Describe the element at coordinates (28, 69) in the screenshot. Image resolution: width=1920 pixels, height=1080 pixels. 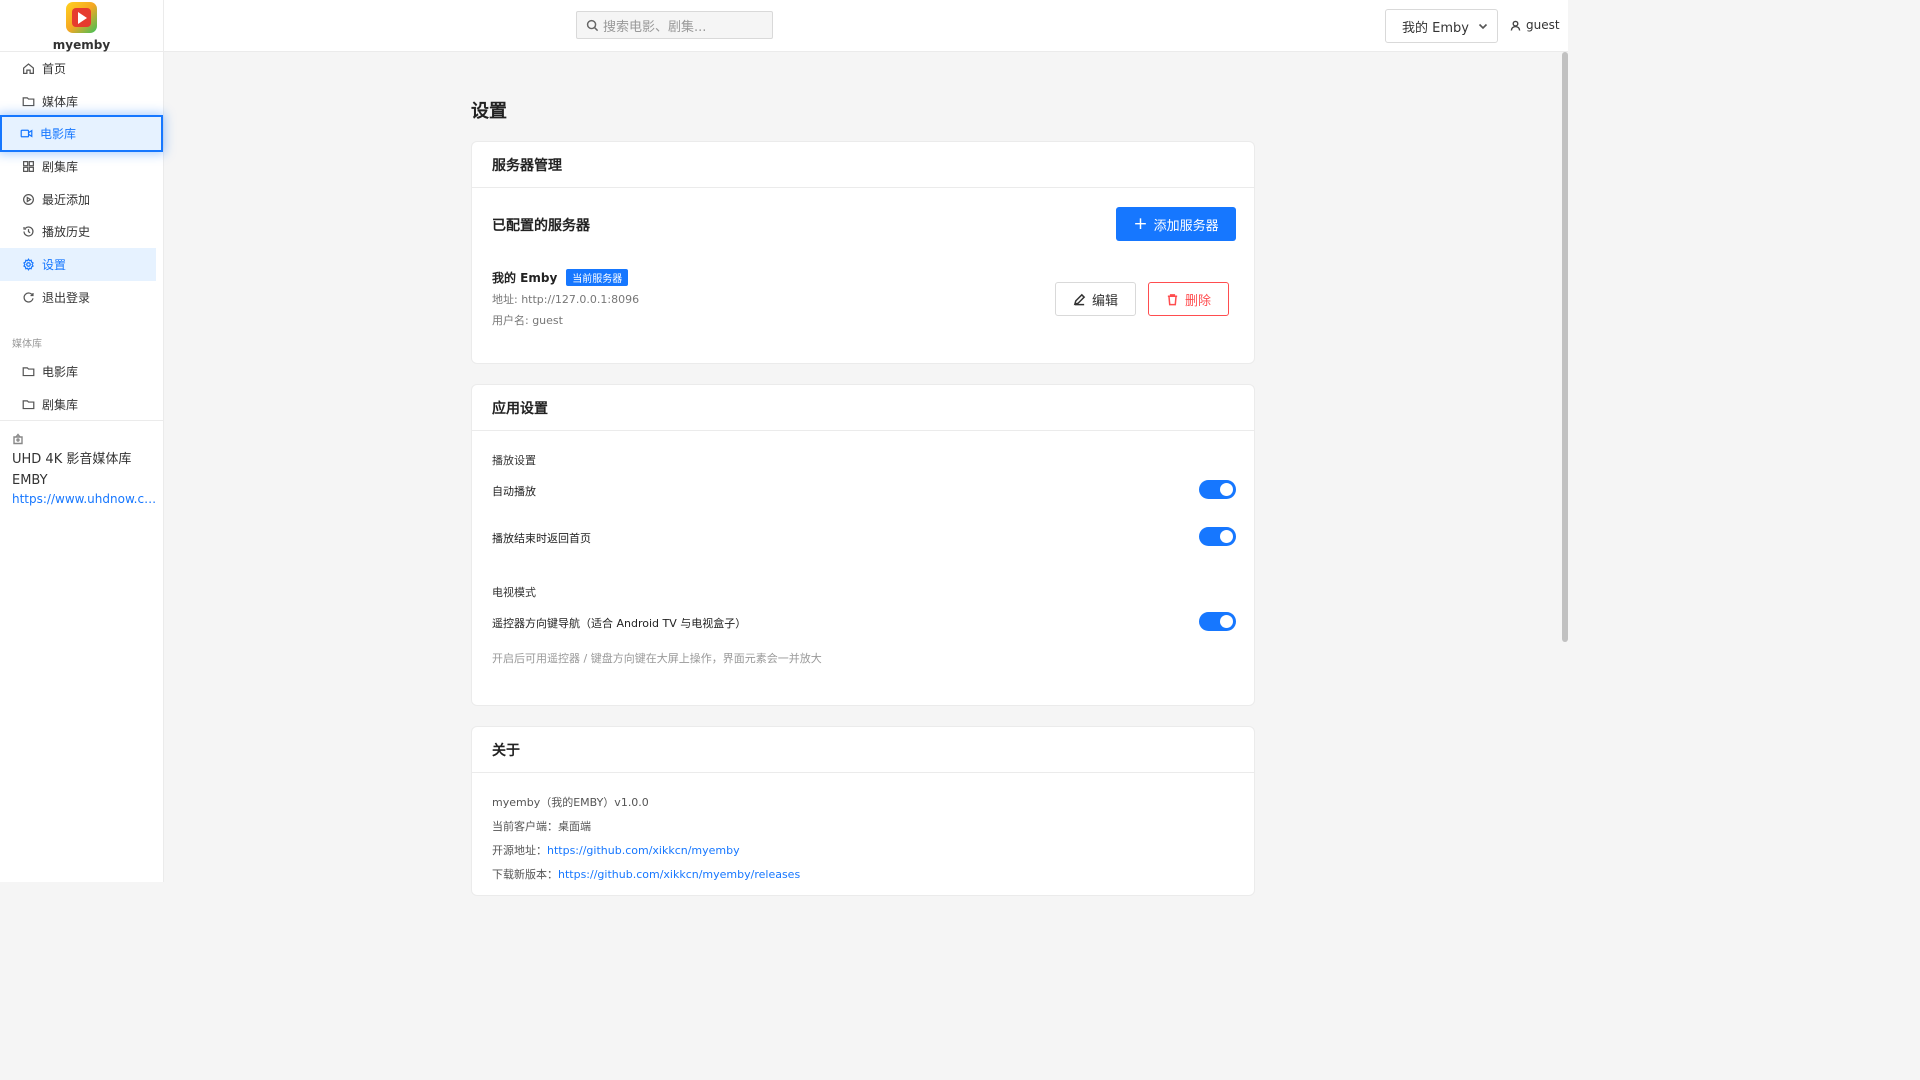
I see `home-icon` at that location.